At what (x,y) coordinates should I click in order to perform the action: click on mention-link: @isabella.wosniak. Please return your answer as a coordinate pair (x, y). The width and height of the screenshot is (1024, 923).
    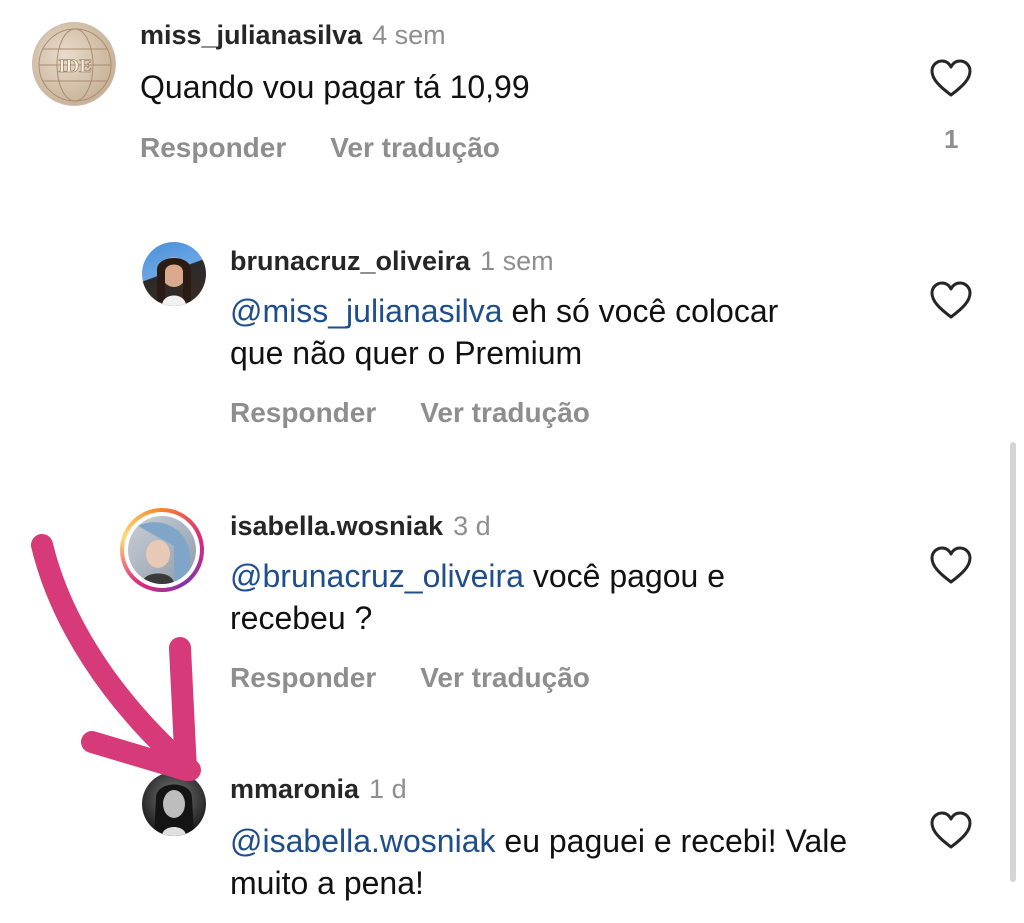
    Looking at the image, I should click on (363, 841).